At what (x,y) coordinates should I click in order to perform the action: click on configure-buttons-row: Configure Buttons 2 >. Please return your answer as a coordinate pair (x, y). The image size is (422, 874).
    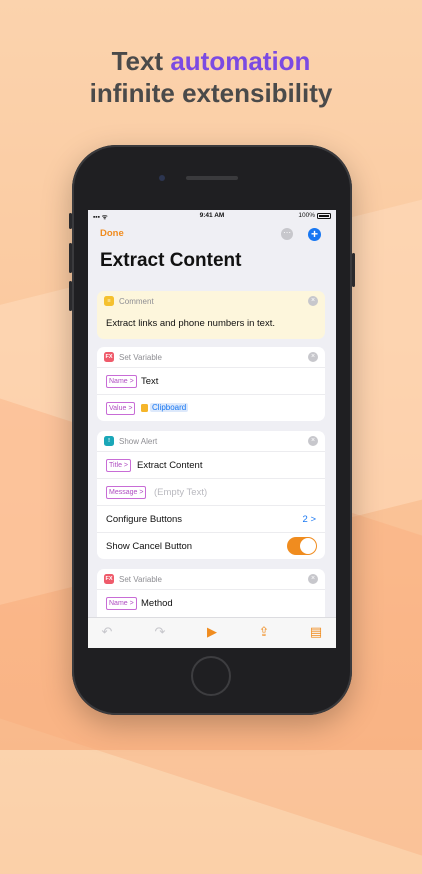
    Looking at the image, I should click on (211, 518).